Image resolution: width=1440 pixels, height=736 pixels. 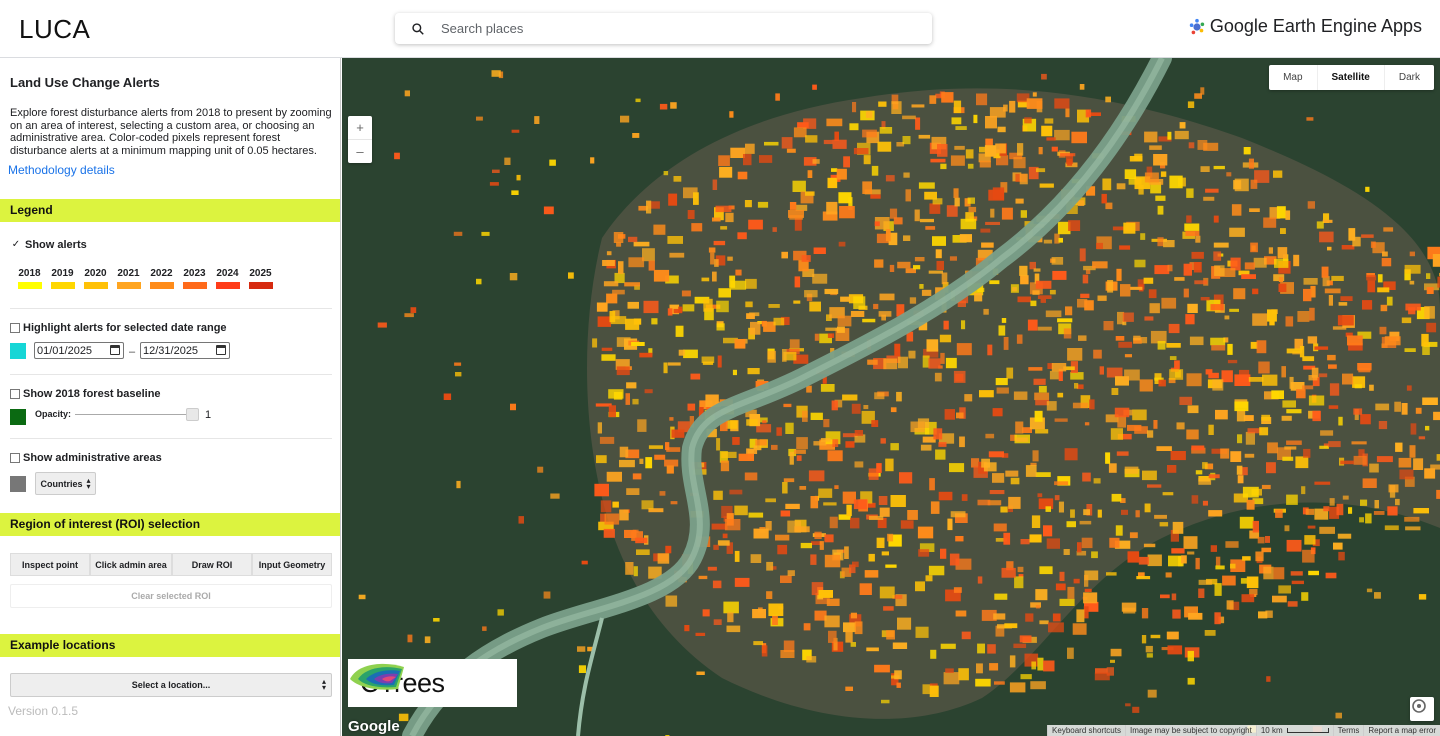 I want to click on highlight-toggle: Highlight alerts for selected date range, so click(x=118, y=328).